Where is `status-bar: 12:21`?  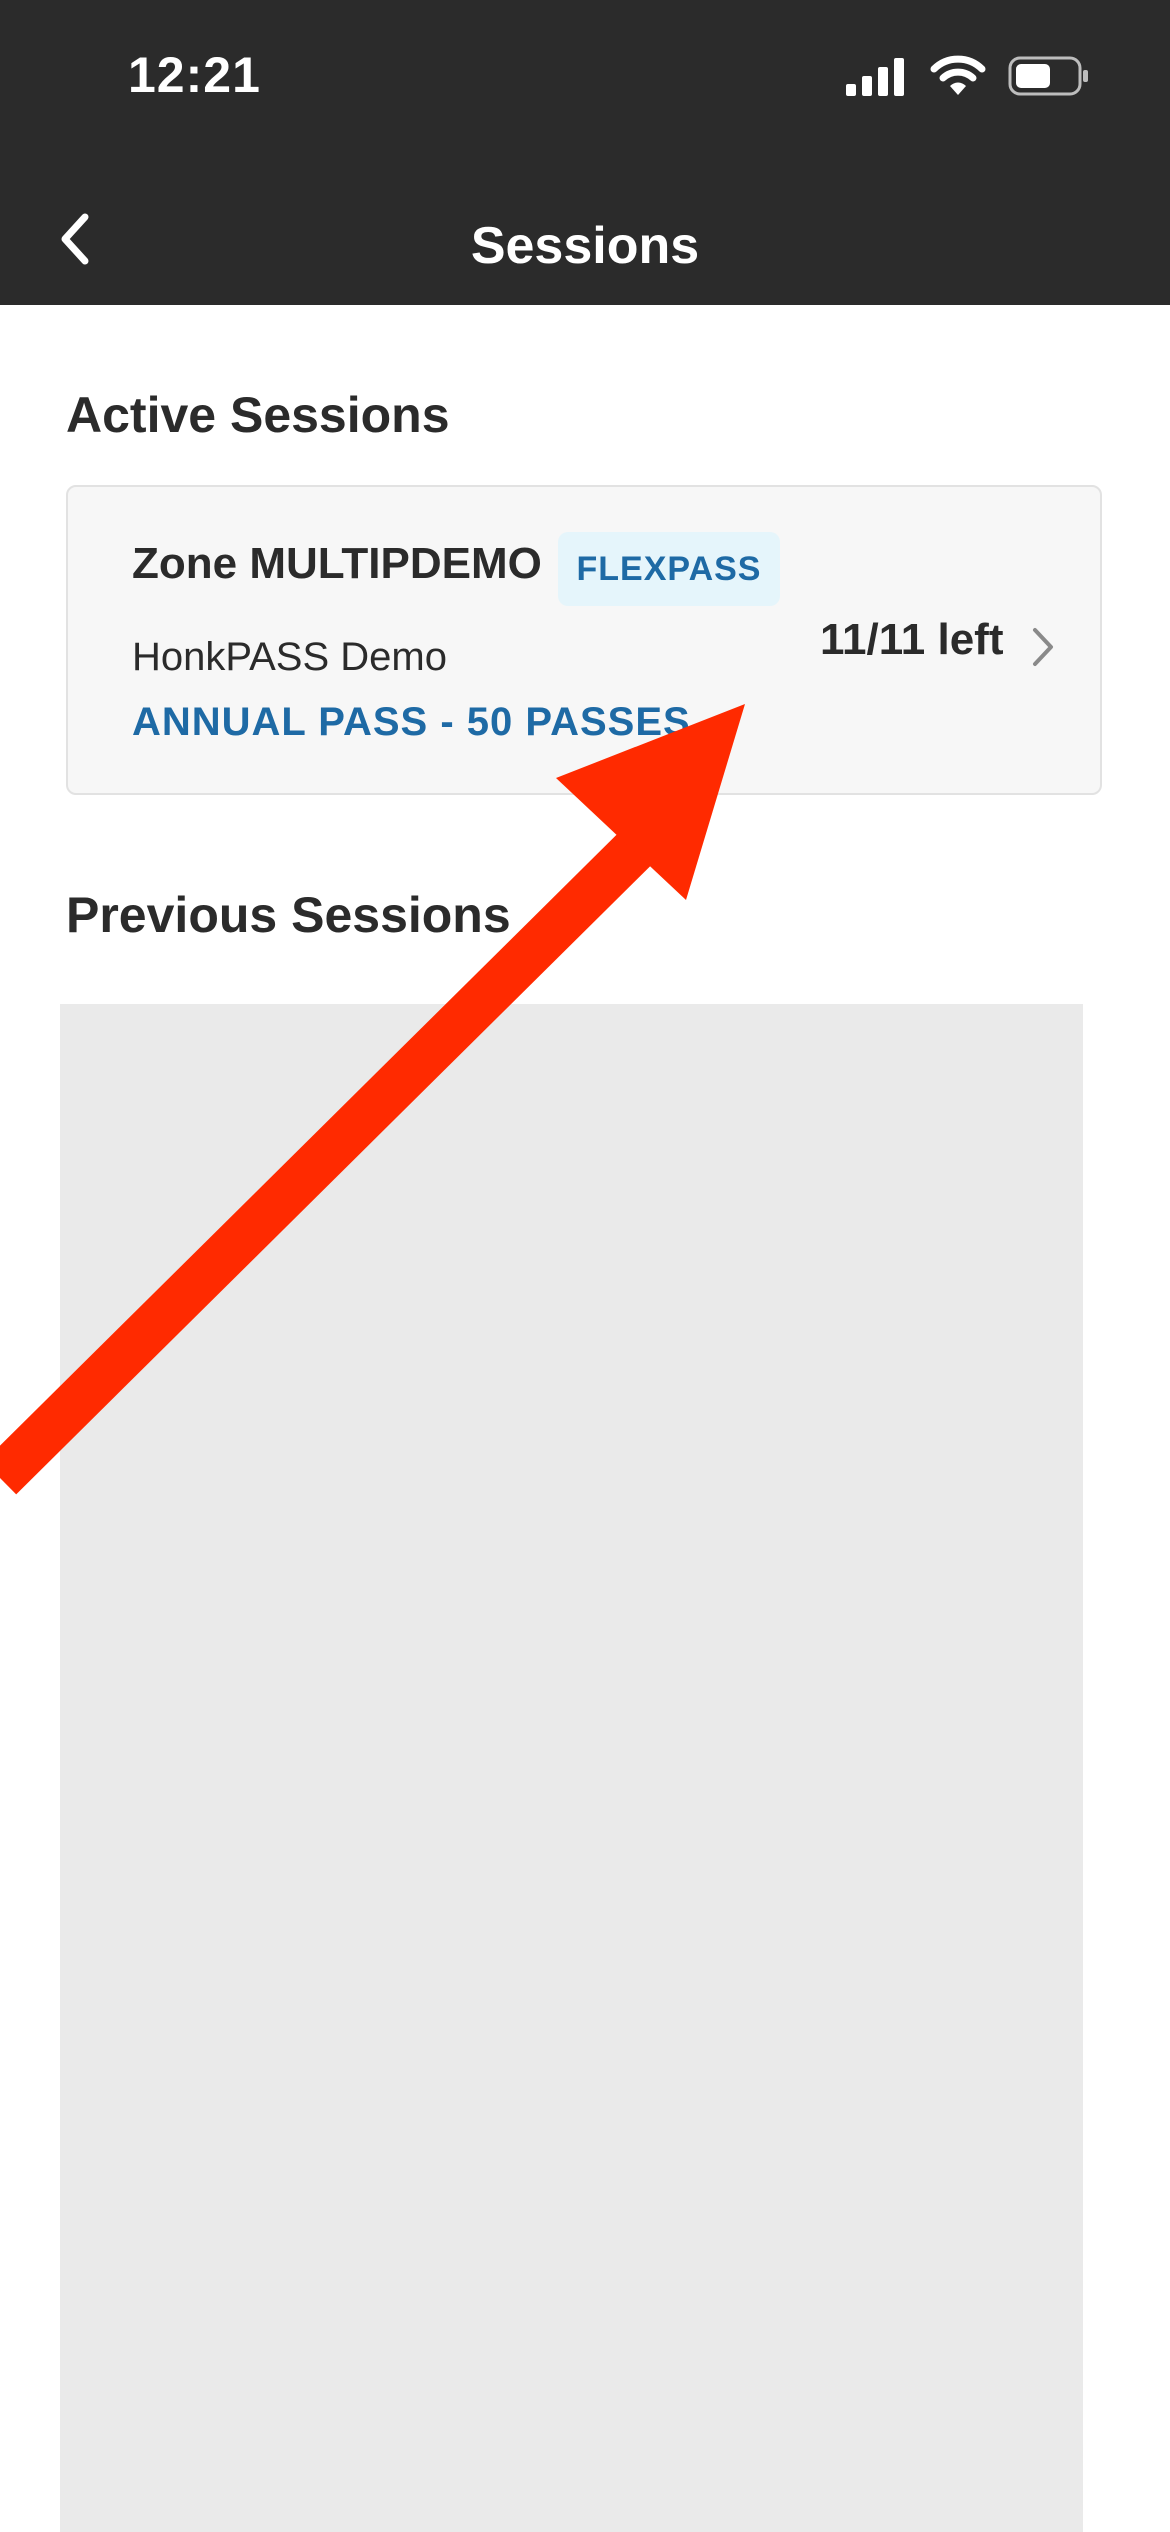
status-bar: 12:21 is located at coordinates (585, 85).